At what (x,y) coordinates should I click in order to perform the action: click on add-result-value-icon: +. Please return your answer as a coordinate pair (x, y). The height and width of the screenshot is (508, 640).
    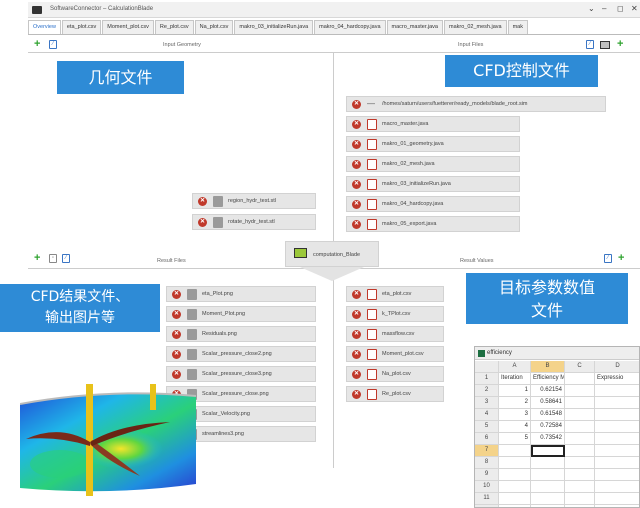
    Looking at the image, I should click on (621, 258).